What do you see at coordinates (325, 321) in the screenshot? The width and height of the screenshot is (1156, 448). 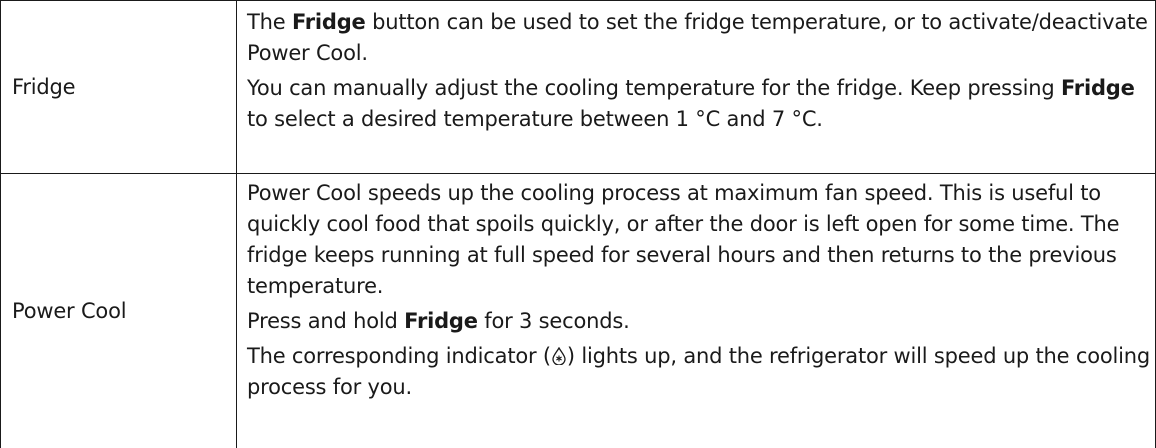 I see `text-span: Press and hold` at bounding box center [325, 321].